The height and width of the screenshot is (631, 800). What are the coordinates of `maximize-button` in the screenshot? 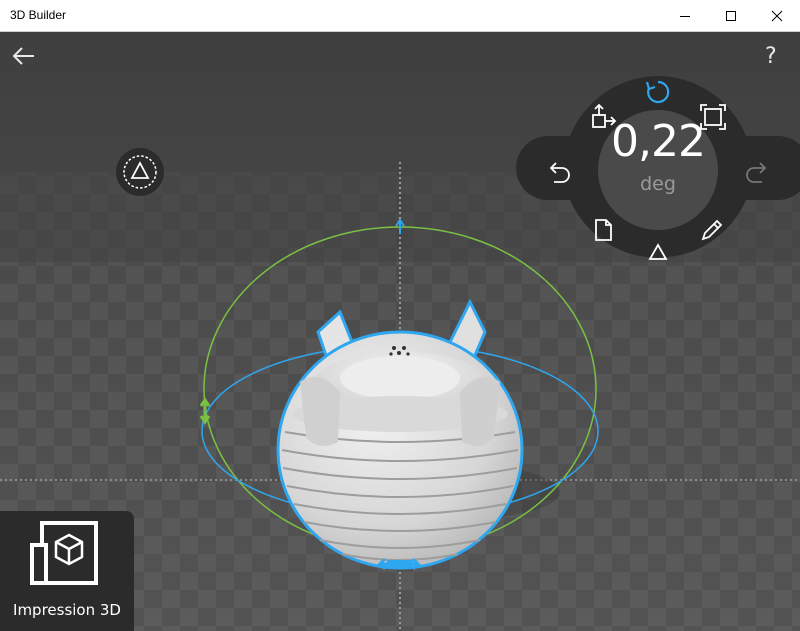 It's located at (731, 15).